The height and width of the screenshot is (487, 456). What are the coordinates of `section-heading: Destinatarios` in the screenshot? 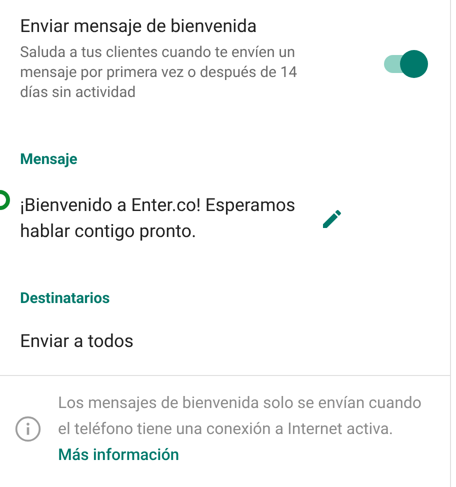 It's located at (65, 298).